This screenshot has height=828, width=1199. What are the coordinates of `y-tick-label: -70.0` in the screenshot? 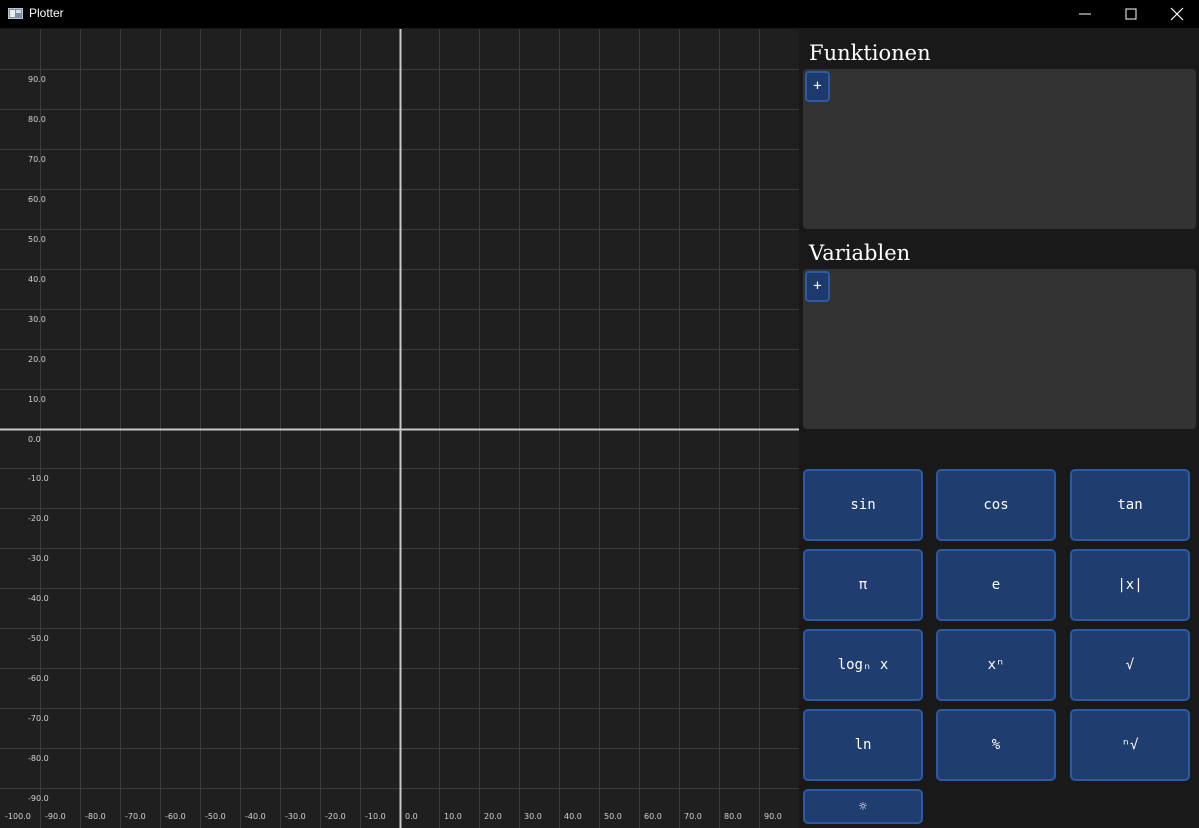 It's located at (38, 718).